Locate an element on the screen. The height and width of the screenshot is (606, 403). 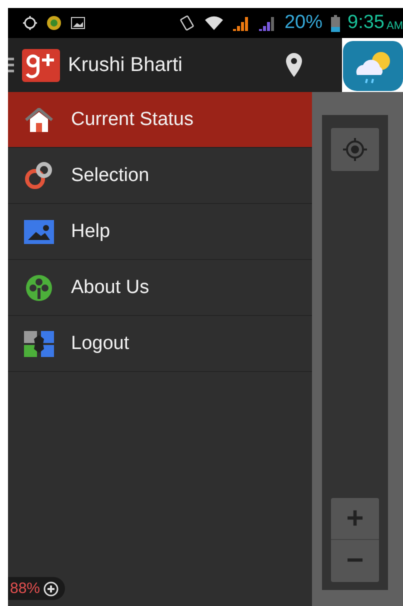
menu-icon is located at coordinates (11, 65).